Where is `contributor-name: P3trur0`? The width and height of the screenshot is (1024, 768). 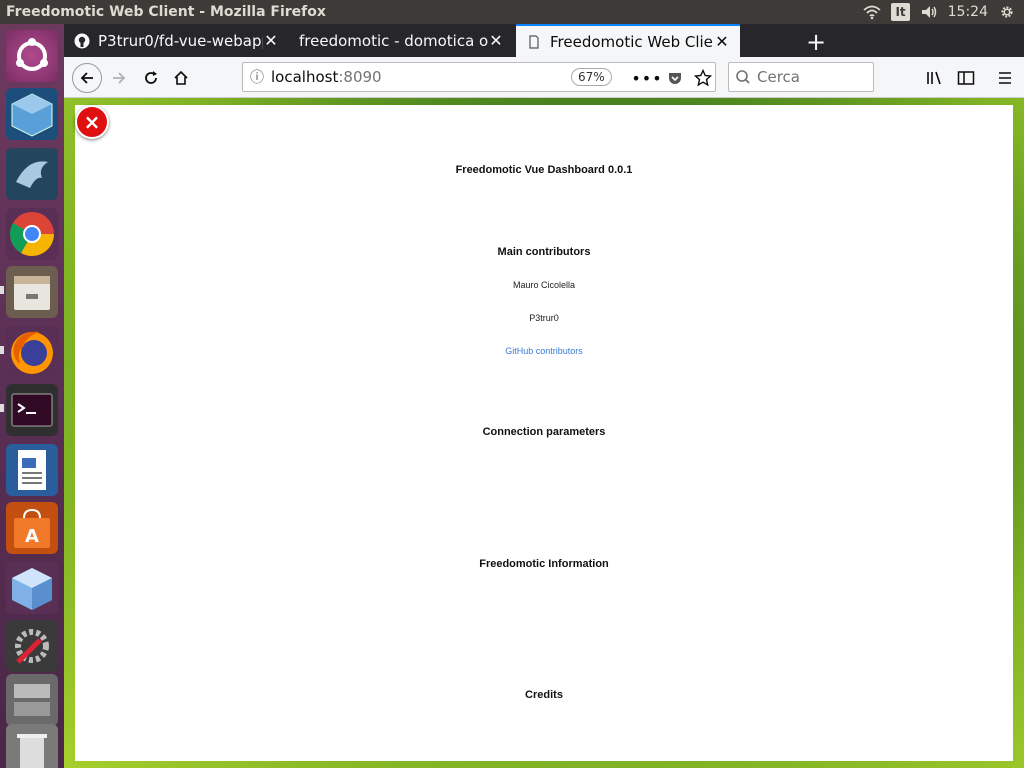 contributor-name: P3trur0 is located at coordinates (544, 318).